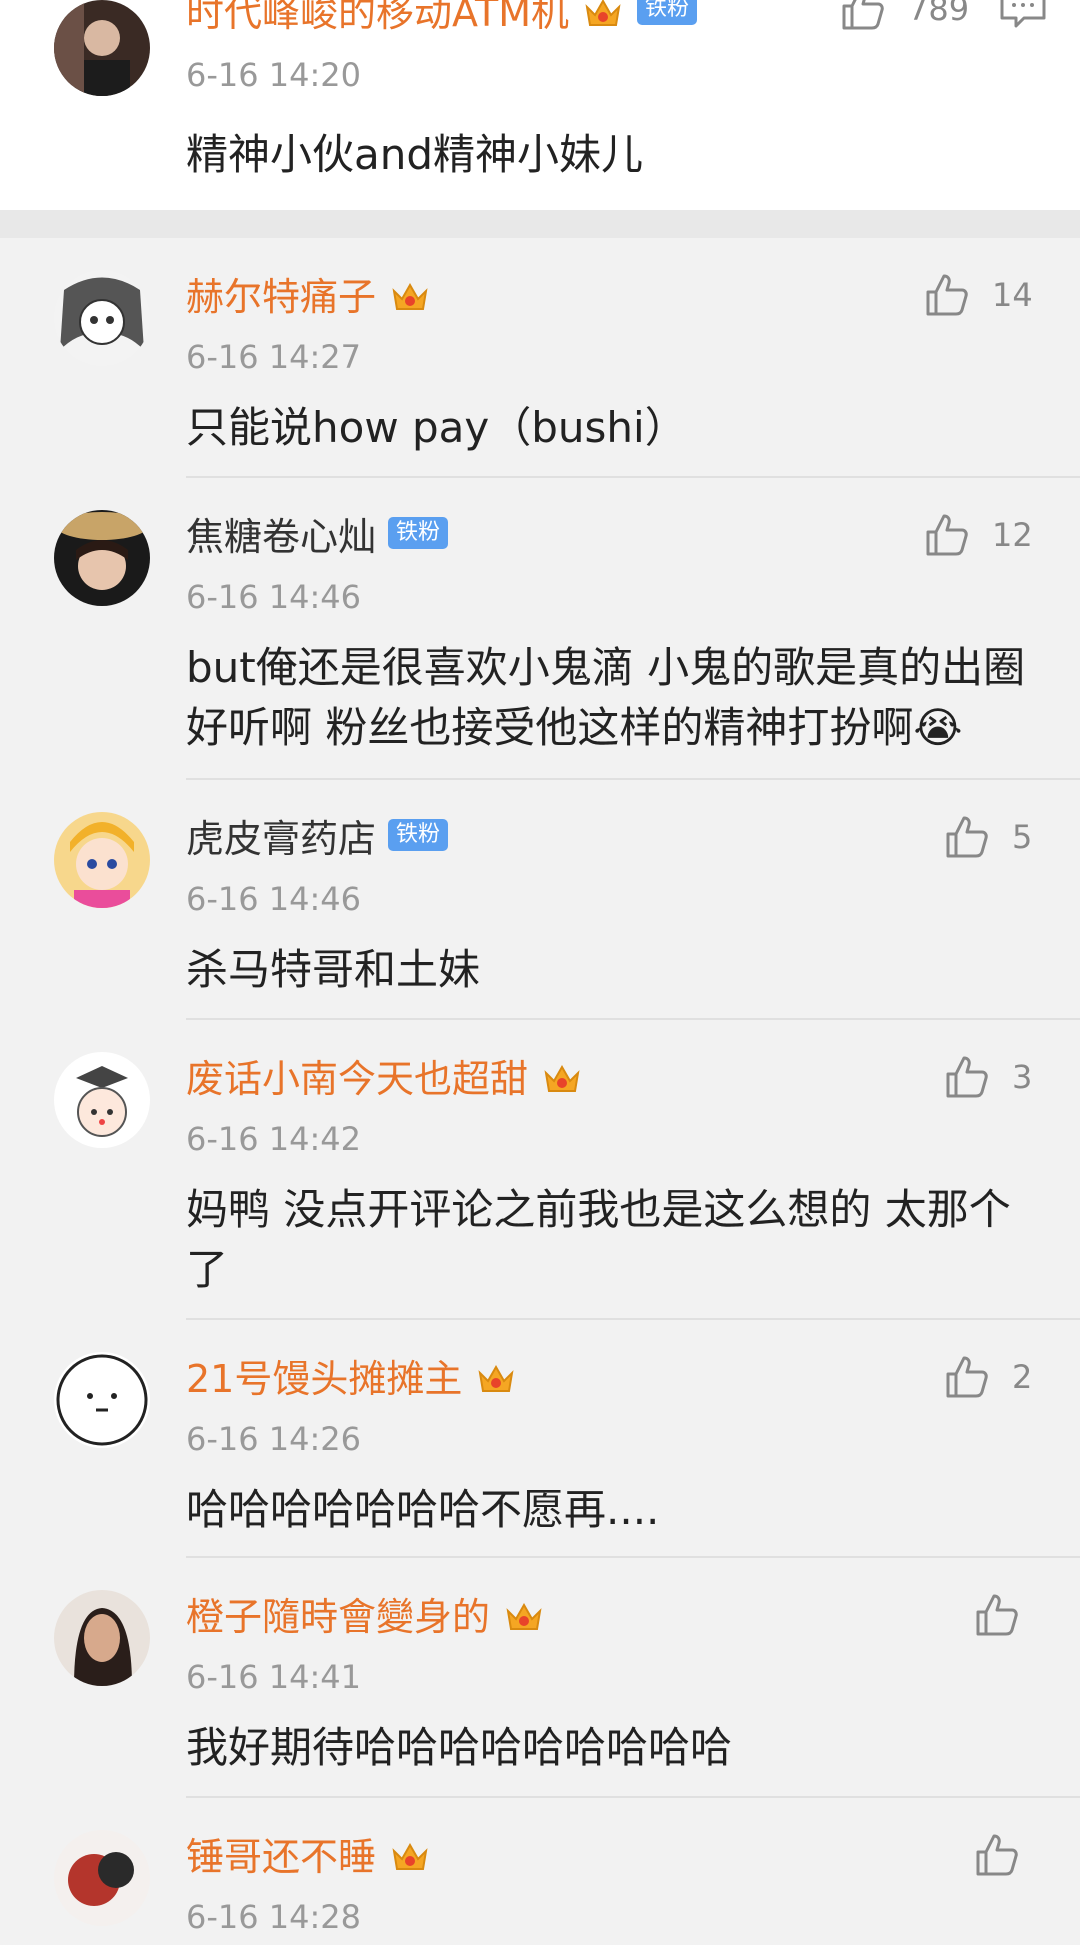 The width and height of the screenshot is (1080, 1945). I want to click on timestamp: 6-16 14:41, so click(274, 1677).